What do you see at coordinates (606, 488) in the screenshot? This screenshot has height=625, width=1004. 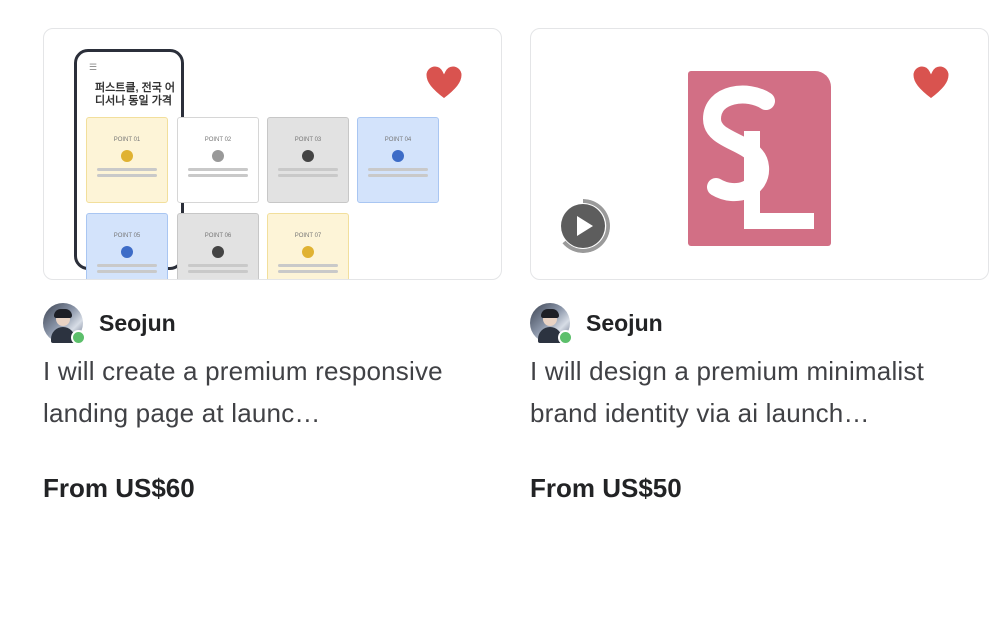 I see `gig-price: From US$50` at bounding box center [606, 488].